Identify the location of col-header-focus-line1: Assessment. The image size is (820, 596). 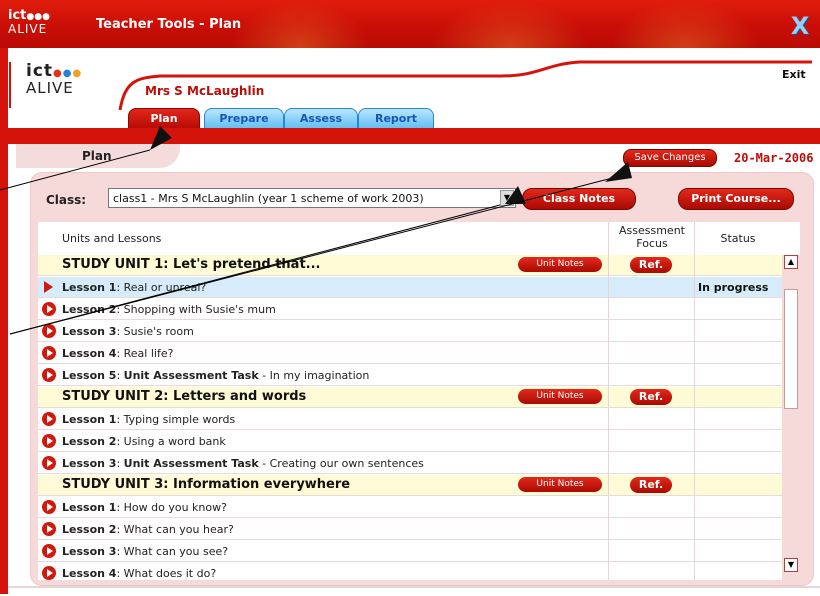
(652, 230).